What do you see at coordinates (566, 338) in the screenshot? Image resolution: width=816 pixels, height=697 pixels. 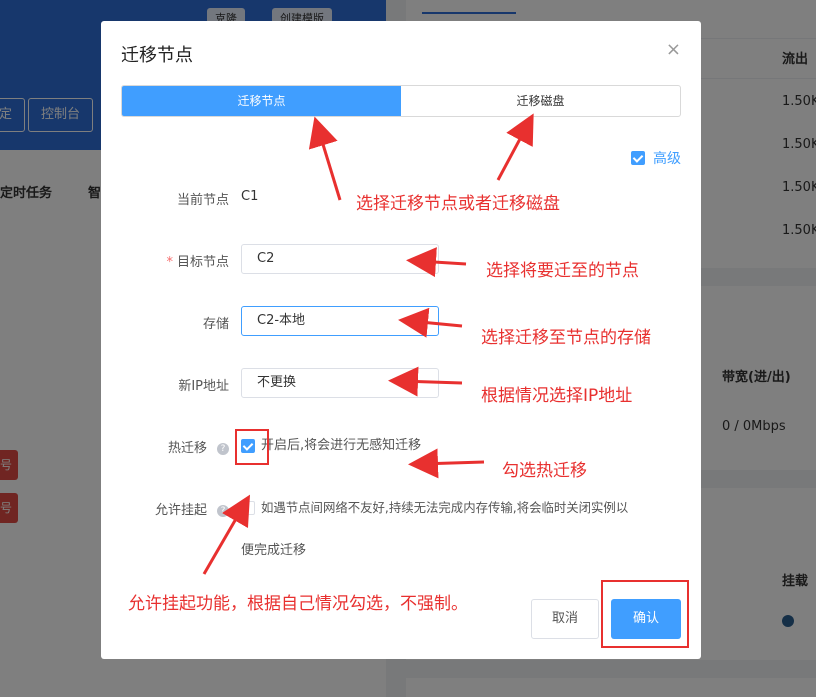 I see `annotation-storage: 选择迁移至节点的存储` at bounding box center [566, 338].